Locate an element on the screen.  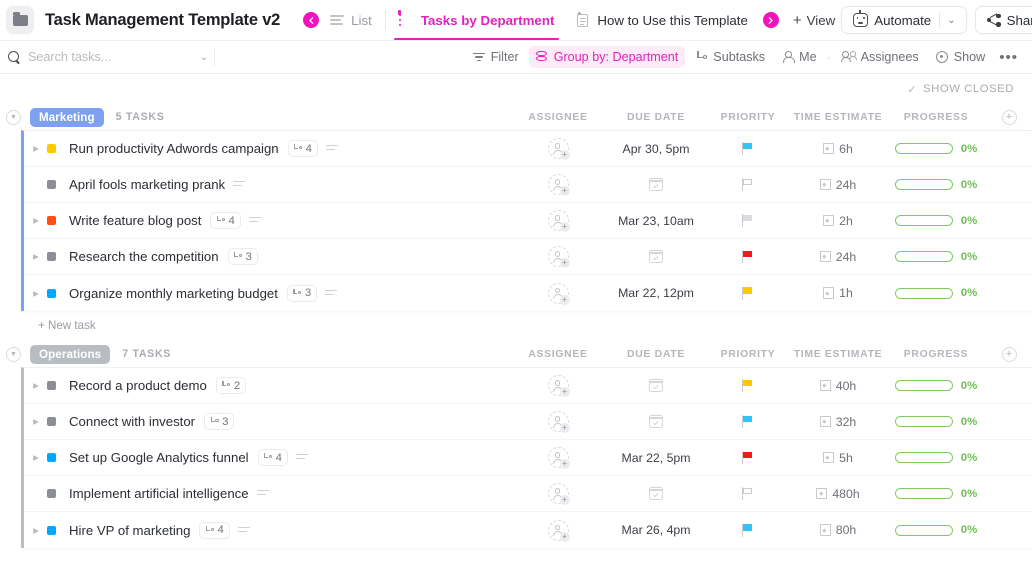
new-task-button-marketing: + New task is located at coordinates (535, 325).